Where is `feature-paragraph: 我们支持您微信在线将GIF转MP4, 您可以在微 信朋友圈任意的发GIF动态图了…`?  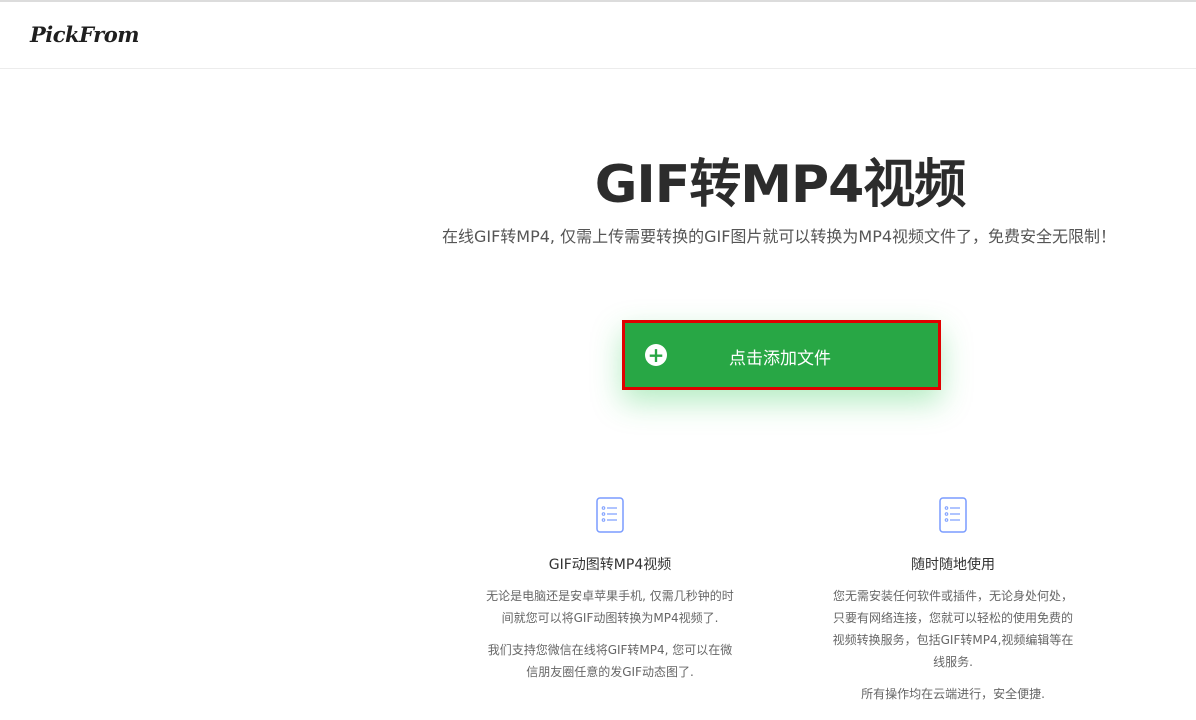
feature-paragraph: 我们支持您微信在线将GIF转MP4, 您可以在微 信朋友圈任意的发GIF动态图了… is located at coordinates (610, 661).